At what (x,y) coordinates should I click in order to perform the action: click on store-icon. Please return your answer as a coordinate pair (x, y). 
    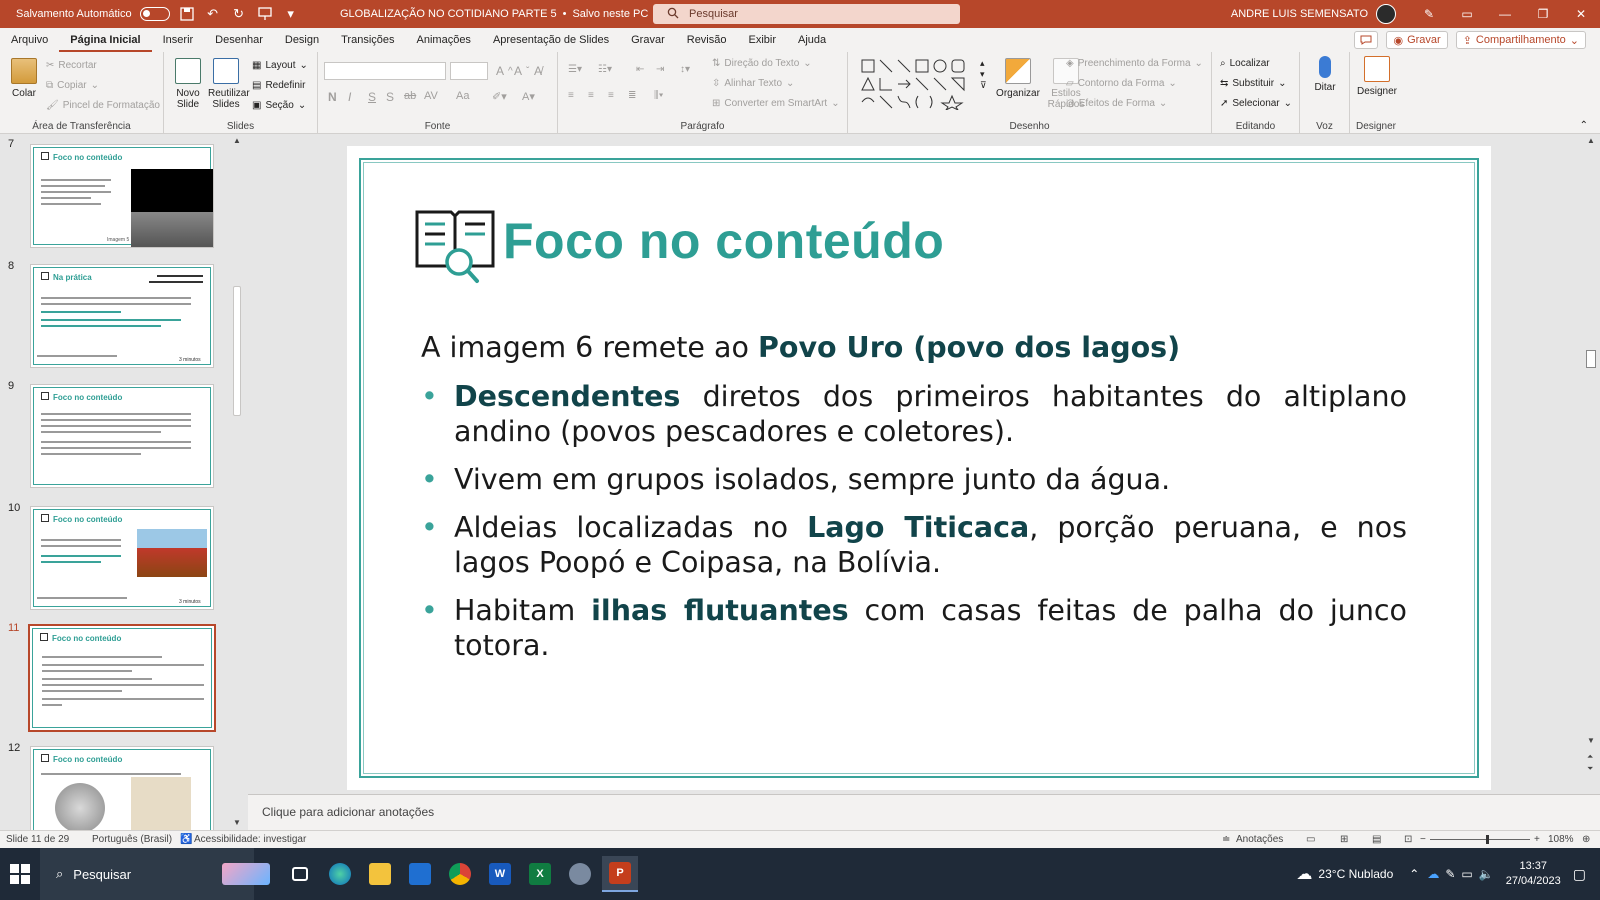
    Looking at the image, I should click on (420, 874).